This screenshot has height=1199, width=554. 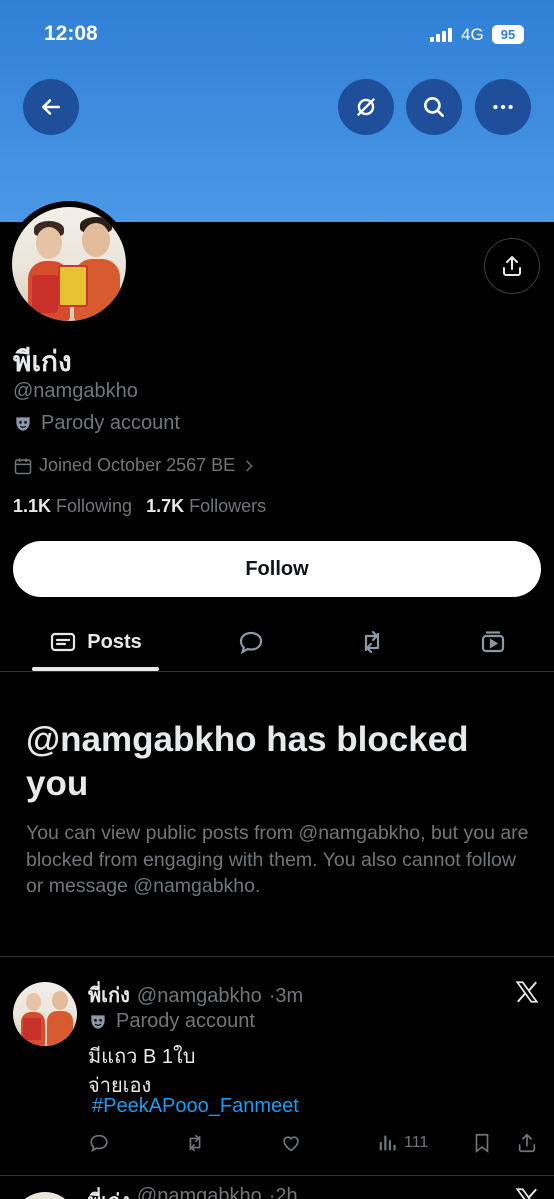 What do you see at coordinates (110, 423) in the screenshot?
I see `parody-text: Parody account` at bounding box center [110, 423].